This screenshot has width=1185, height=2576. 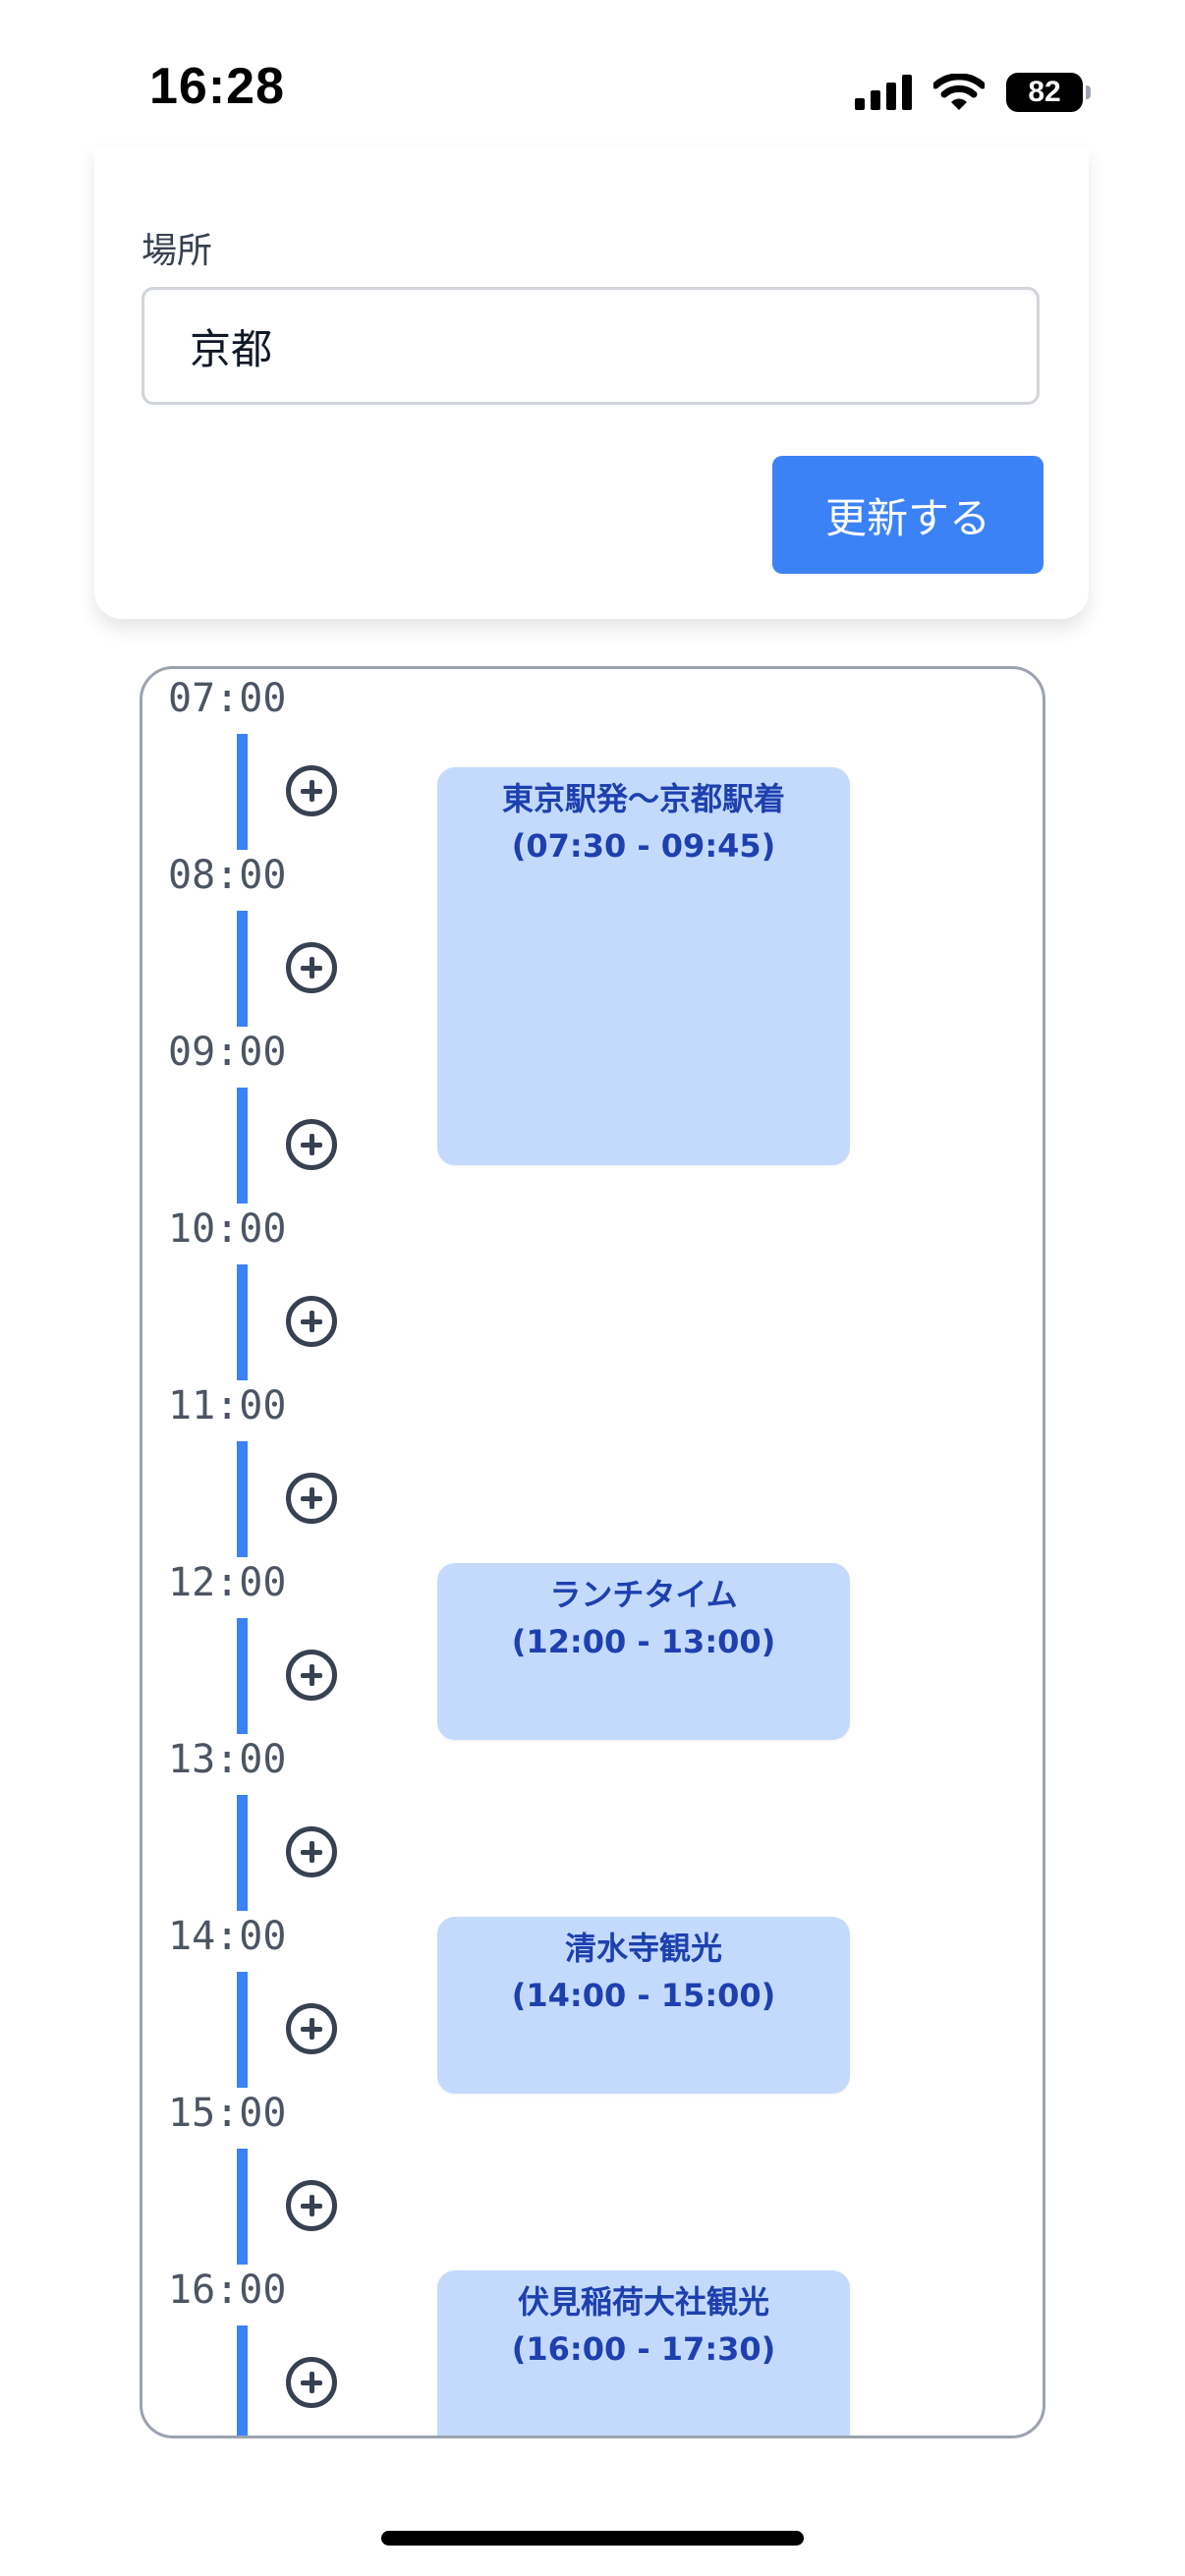 I want to click on hour-label: 14:00, so click(x=228, y=1936).